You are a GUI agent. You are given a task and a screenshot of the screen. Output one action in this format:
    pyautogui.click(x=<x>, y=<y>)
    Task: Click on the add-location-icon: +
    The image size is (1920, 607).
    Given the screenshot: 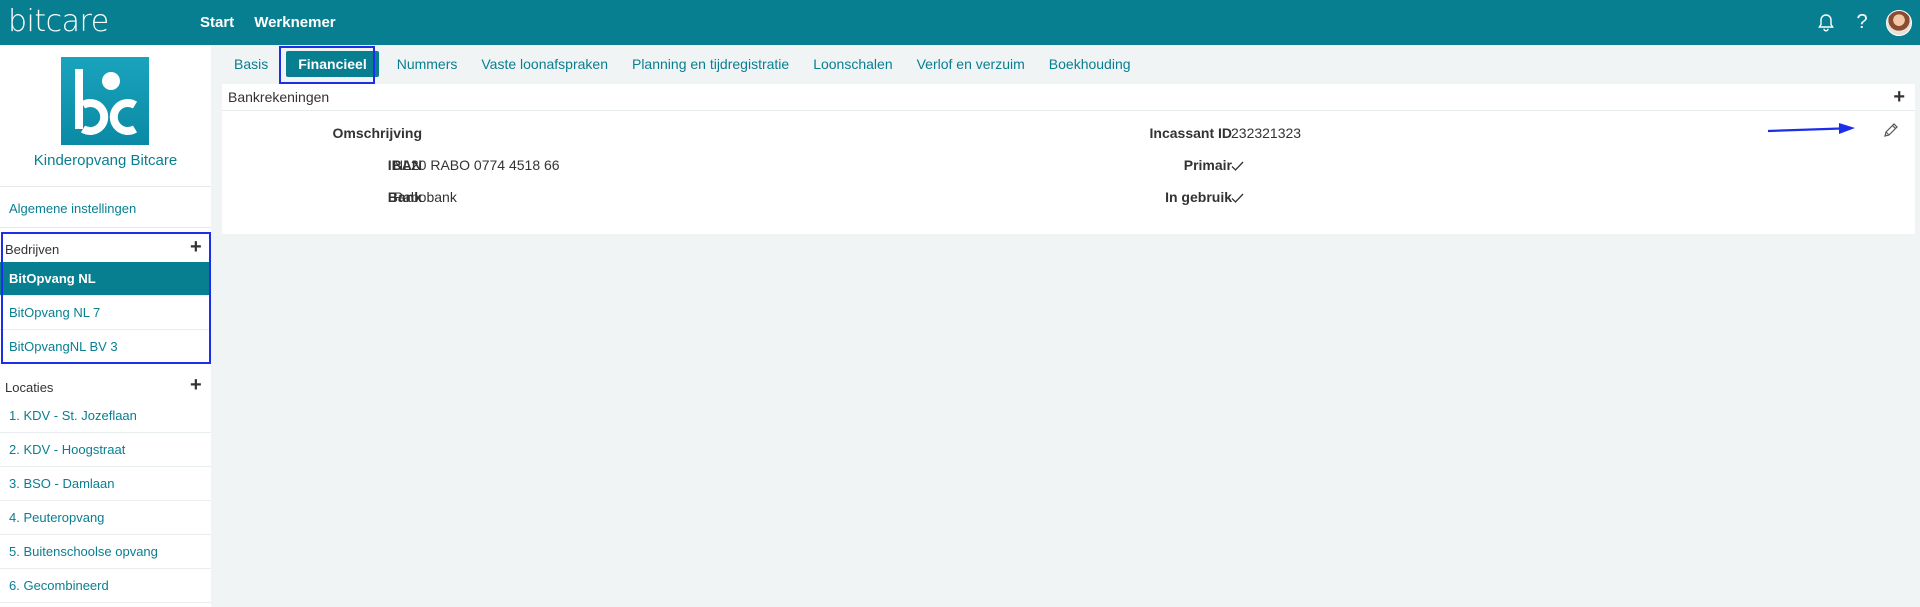 What is the action you would take?
    pyautogui.click(x=196, y=385)
    